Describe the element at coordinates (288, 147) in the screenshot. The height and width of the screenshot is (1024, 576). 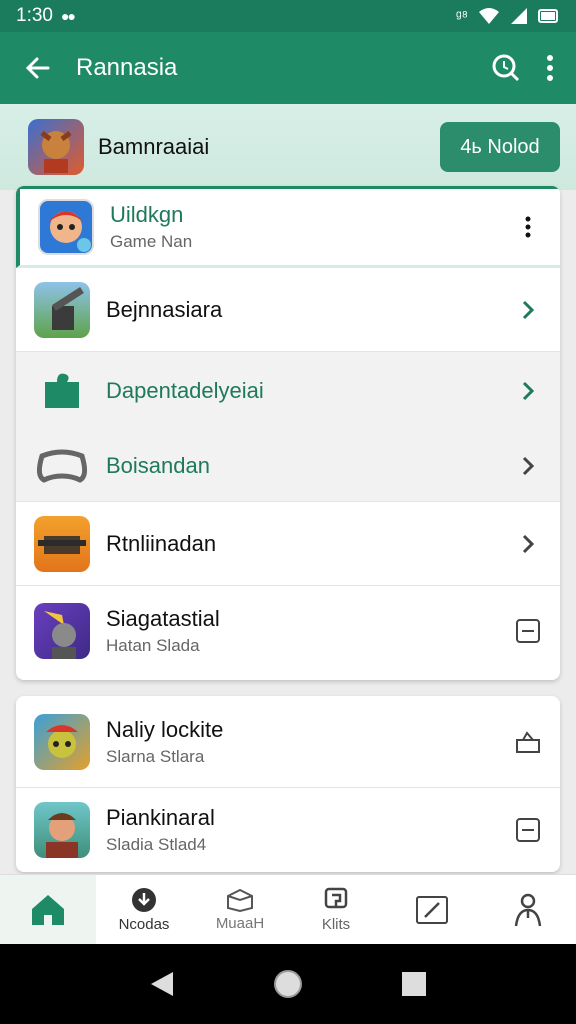
I see `featured-banner: Bamnraaiai 4ь Nolod` at that location.